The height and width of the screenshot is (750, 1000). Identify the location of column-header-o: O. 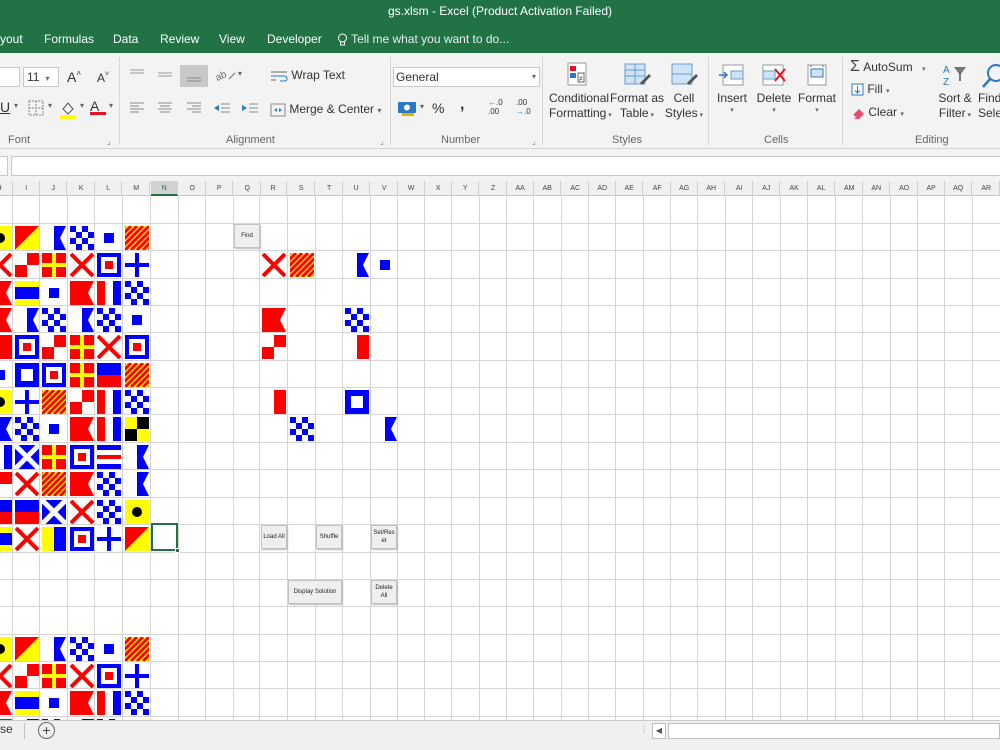
(193, 188).